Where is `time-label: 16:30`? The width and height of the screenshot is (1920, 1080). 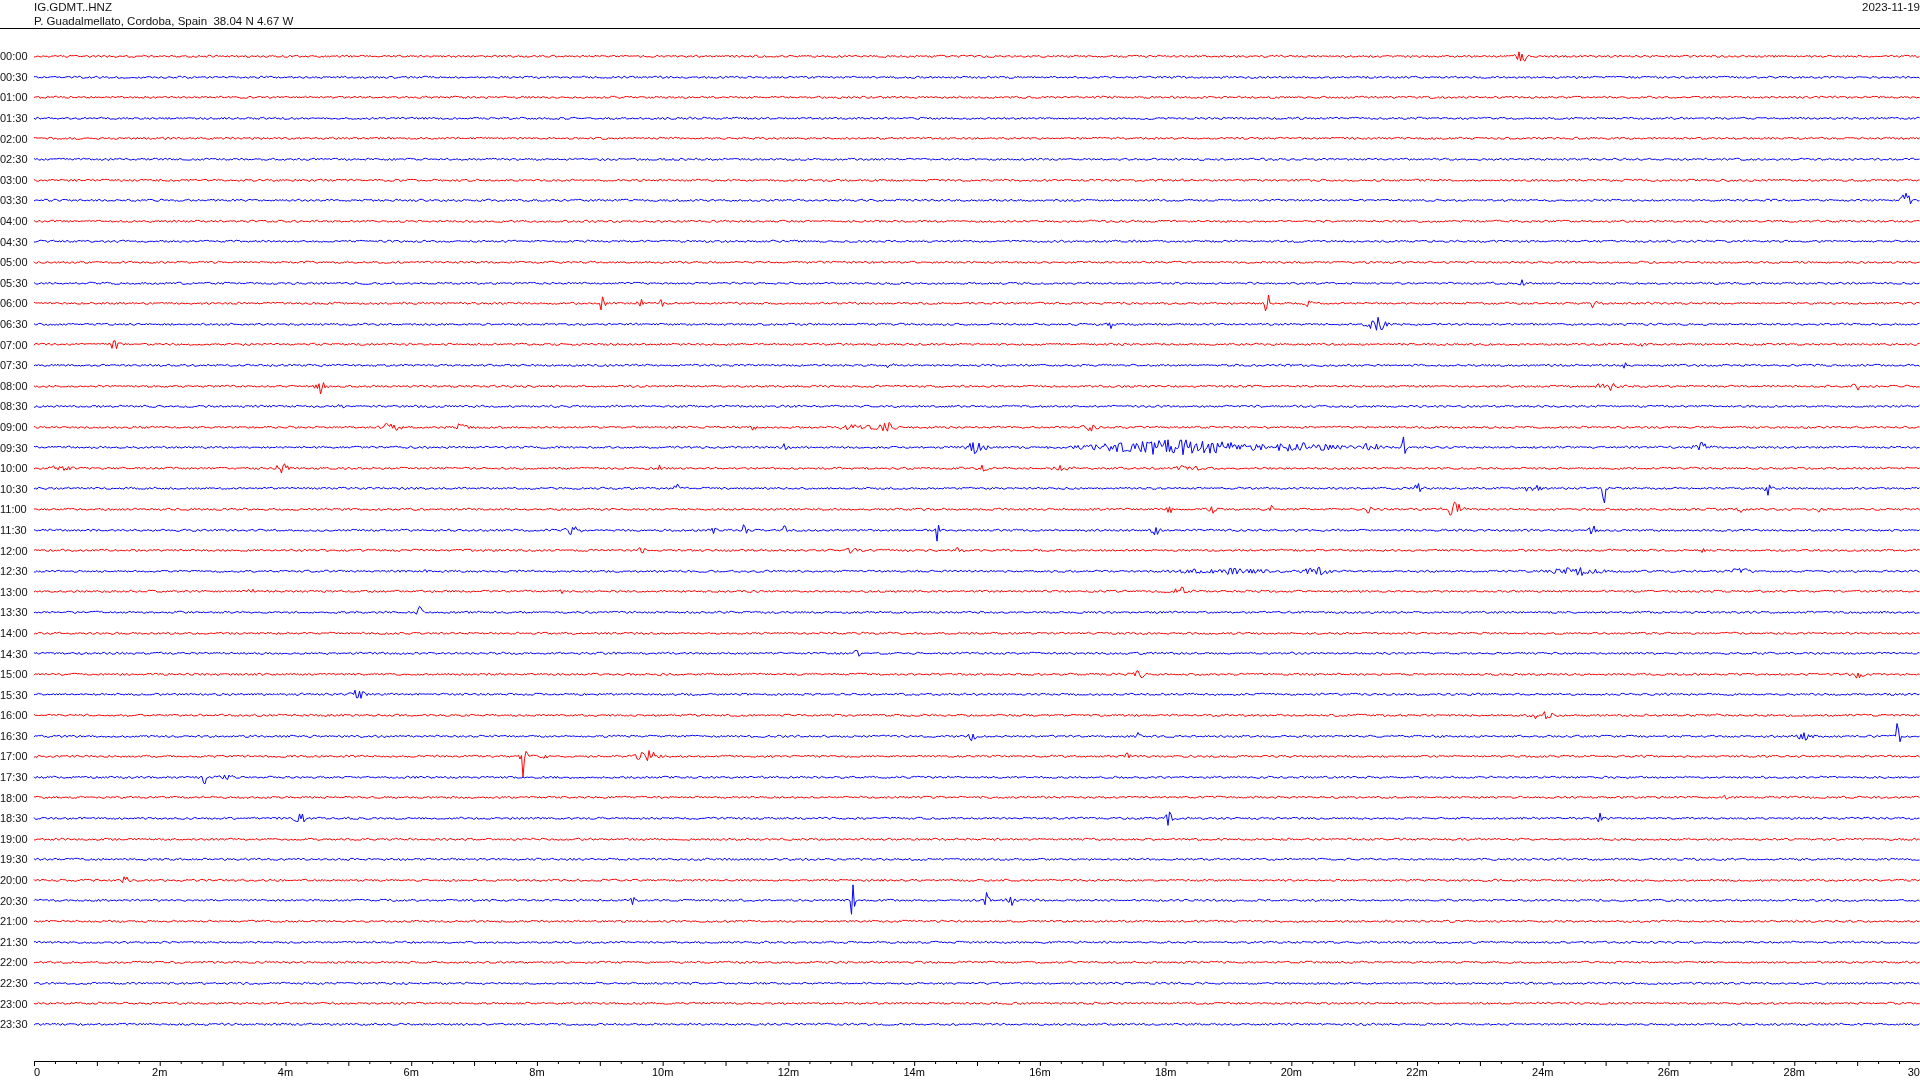
time-label: 16:30 is located at coordinates (14, 735).